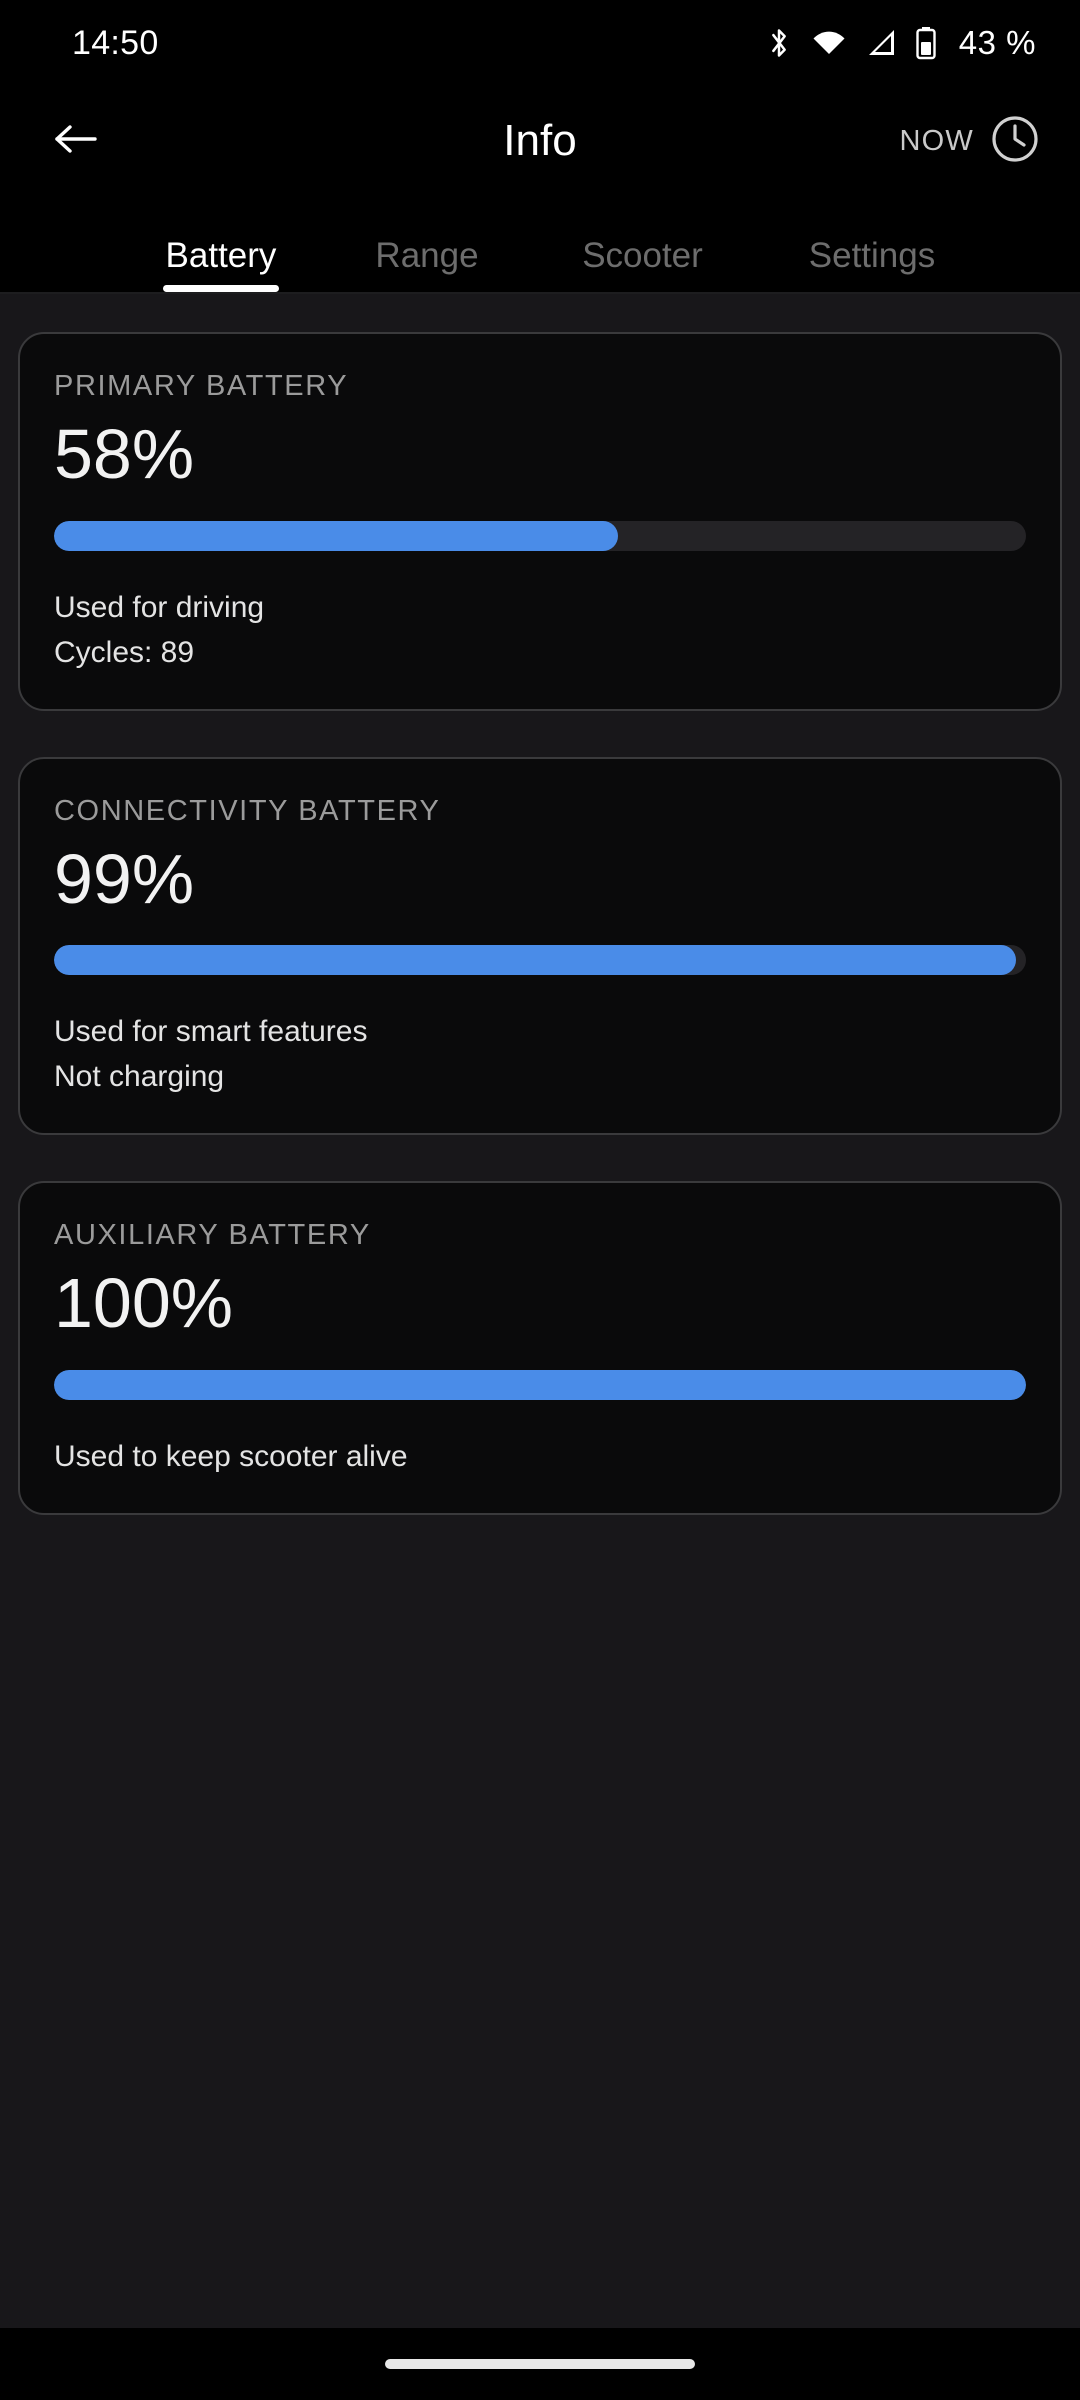  What do you see at coordinates (926, 43) in the screenshot?
I see `battery-icon` at bounding box center [926, 43].